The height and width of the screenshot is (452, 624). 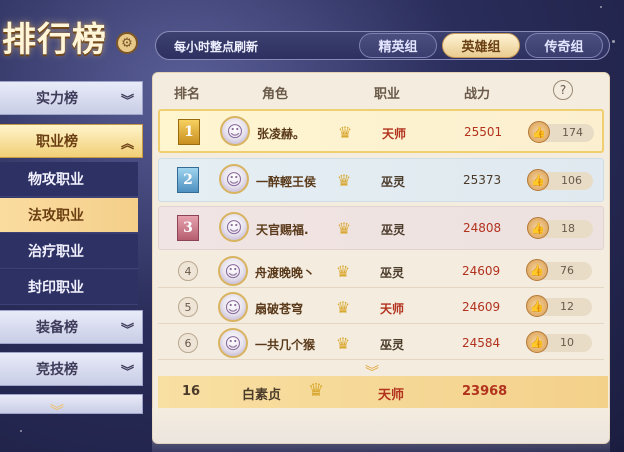 What do you see at coordinates (572, 132) in the screenshot?
I see `like-count: 174` at bounding box center [572, 132].